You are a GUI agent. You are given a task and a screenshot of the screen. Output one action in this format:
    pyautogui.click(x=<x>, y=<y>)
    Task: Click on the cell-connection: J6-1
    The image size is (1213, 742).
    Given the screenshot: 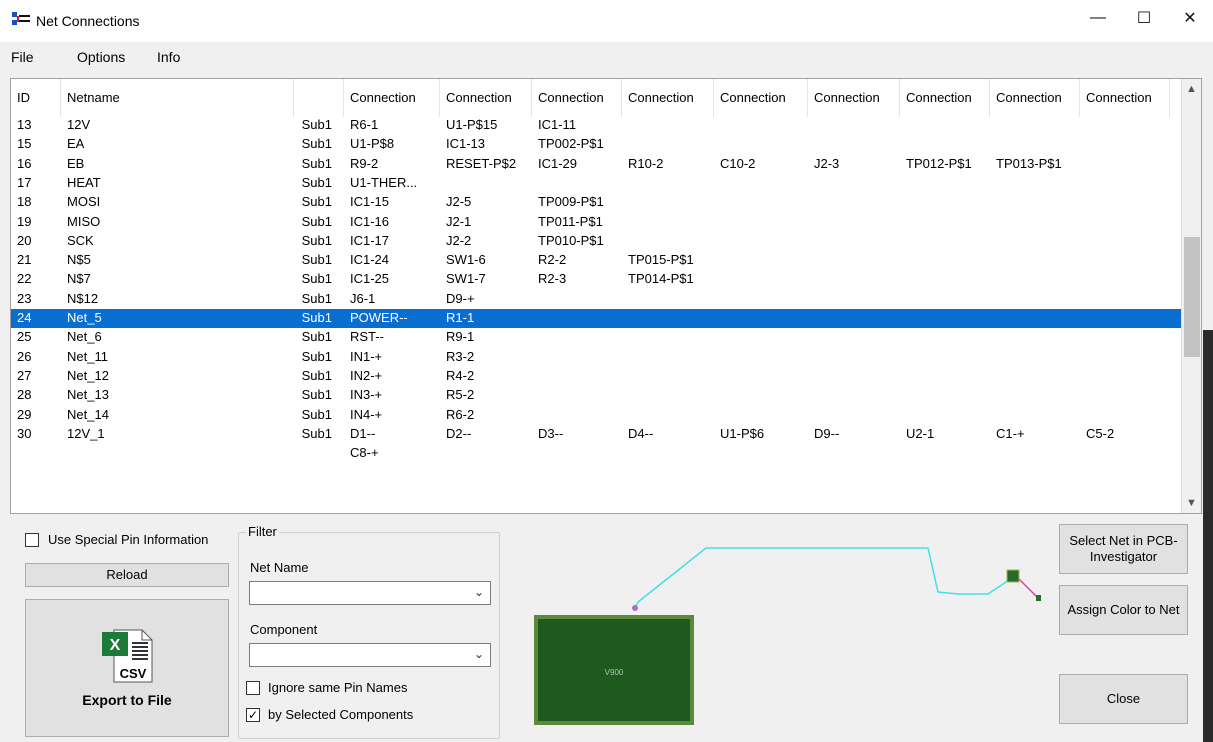 What is the action you would take?
    pyautogui.click(x=363, y=298)
    